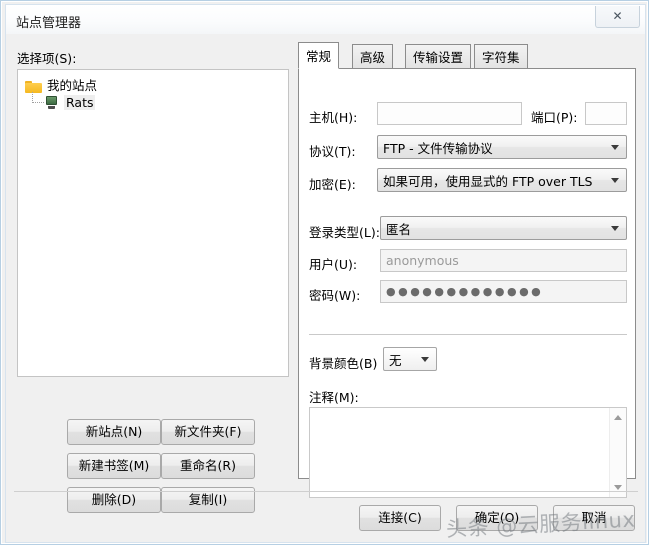 The height and width of the screenshot is (545, 649). Describe the element at coordinates (38, 97) in the screenshot. I see `tree-connector` at that location.